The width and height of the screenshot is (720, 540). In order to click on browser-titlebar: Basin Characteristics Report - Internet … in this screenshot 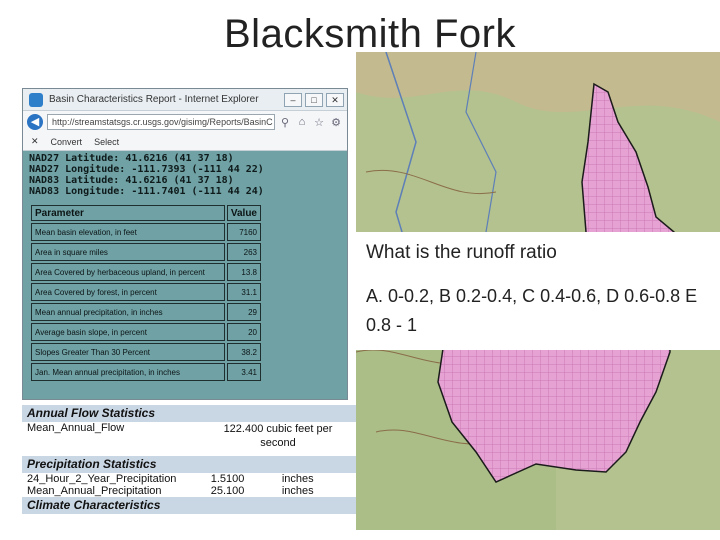, I will do `click(185, 100)`.